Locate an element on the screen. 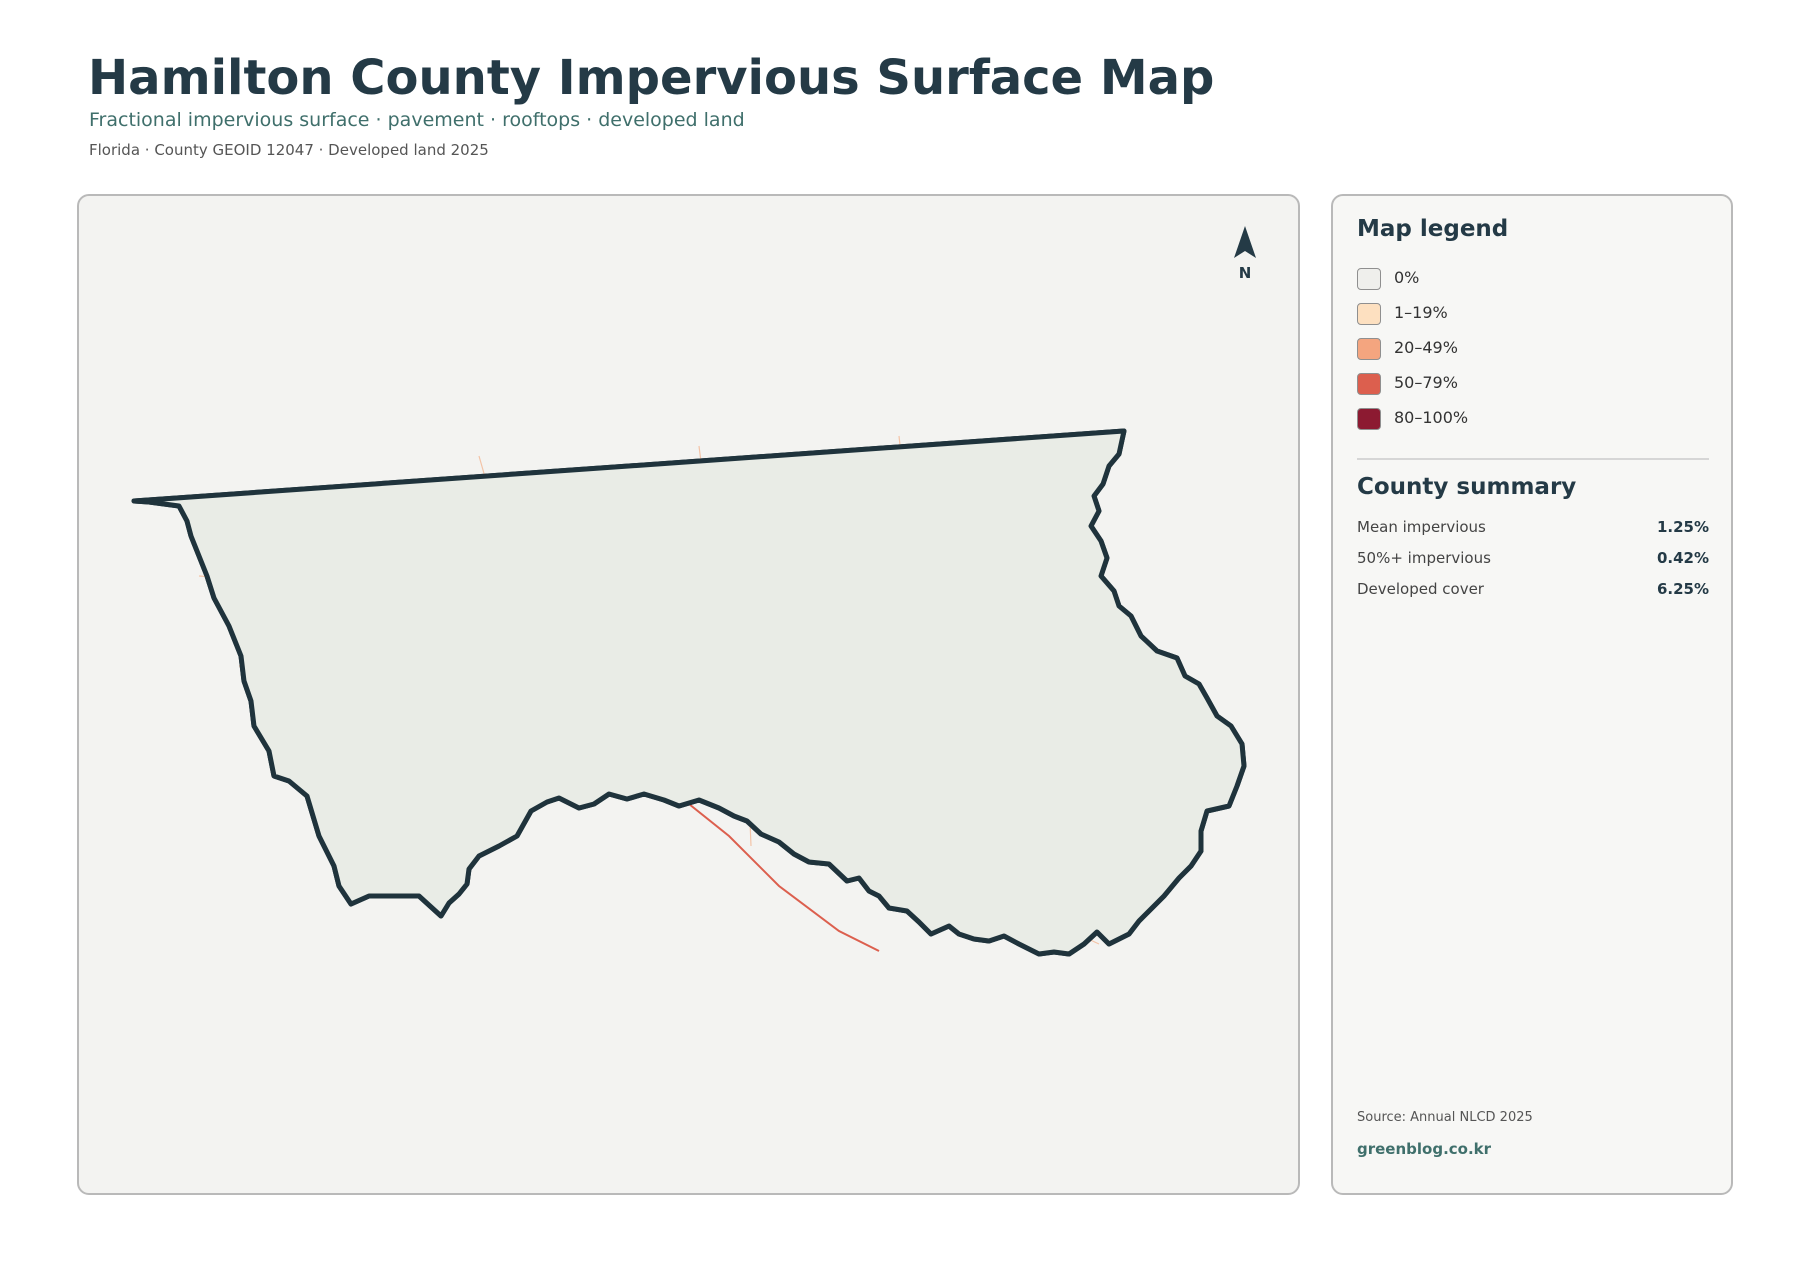 The height and width of the screenshot is (1273, 1800). summary-value: 6.25% is located at coordinates (1682, 589).